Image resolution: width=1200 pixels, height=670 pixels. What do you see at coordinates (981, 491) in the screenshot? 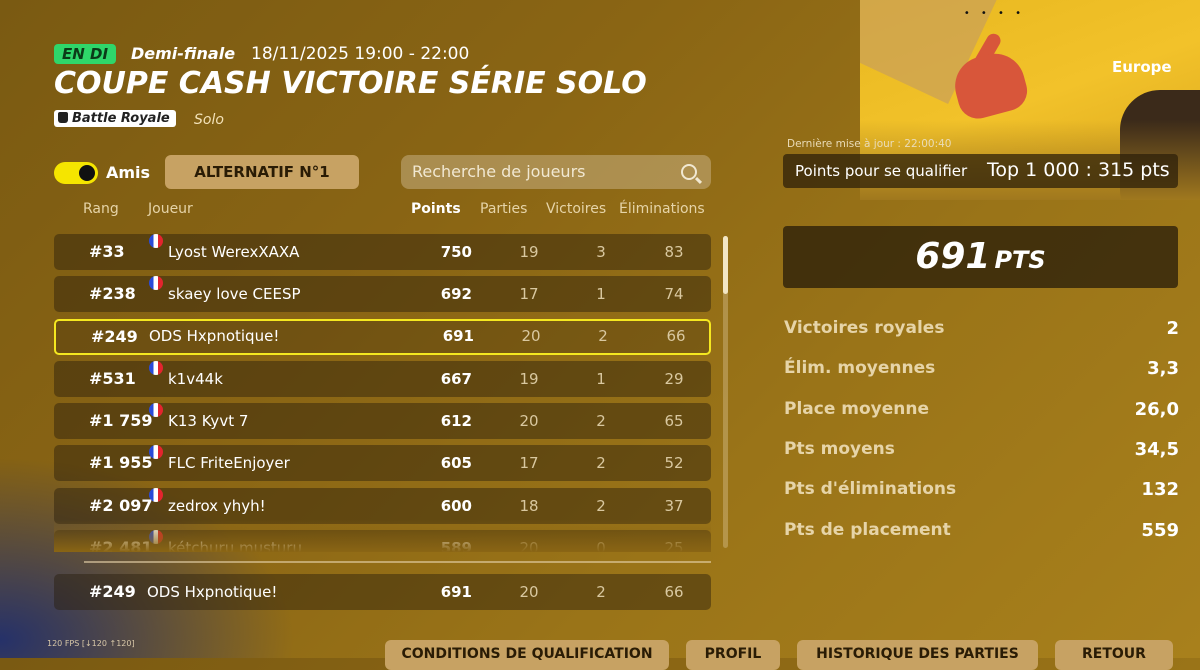
I see `stat-elim-points: Pts d'éliminations 132` at bounding box center [981, 491].